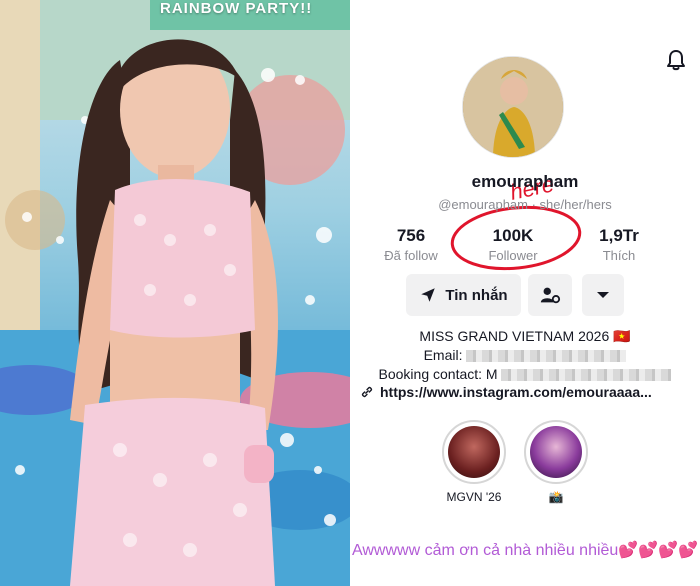  What do you see at coordinates (619, 255) in the screenshot?
I see `likes-label: Thích` at bounding box center [619, 255].